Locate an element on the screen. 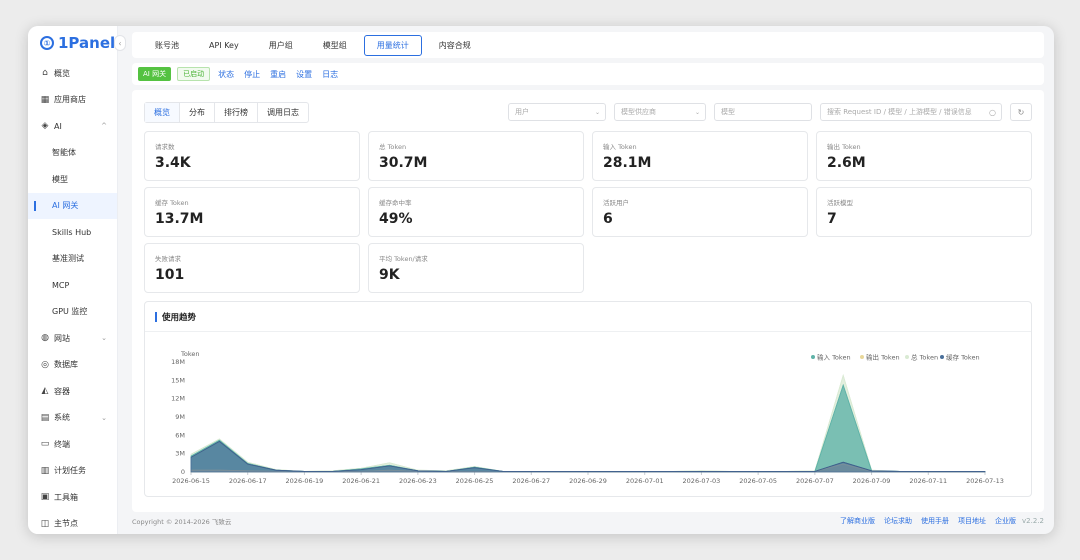 This screenshot has height=560, width=1080. legend-swatch is located at coordinates (813, 357).